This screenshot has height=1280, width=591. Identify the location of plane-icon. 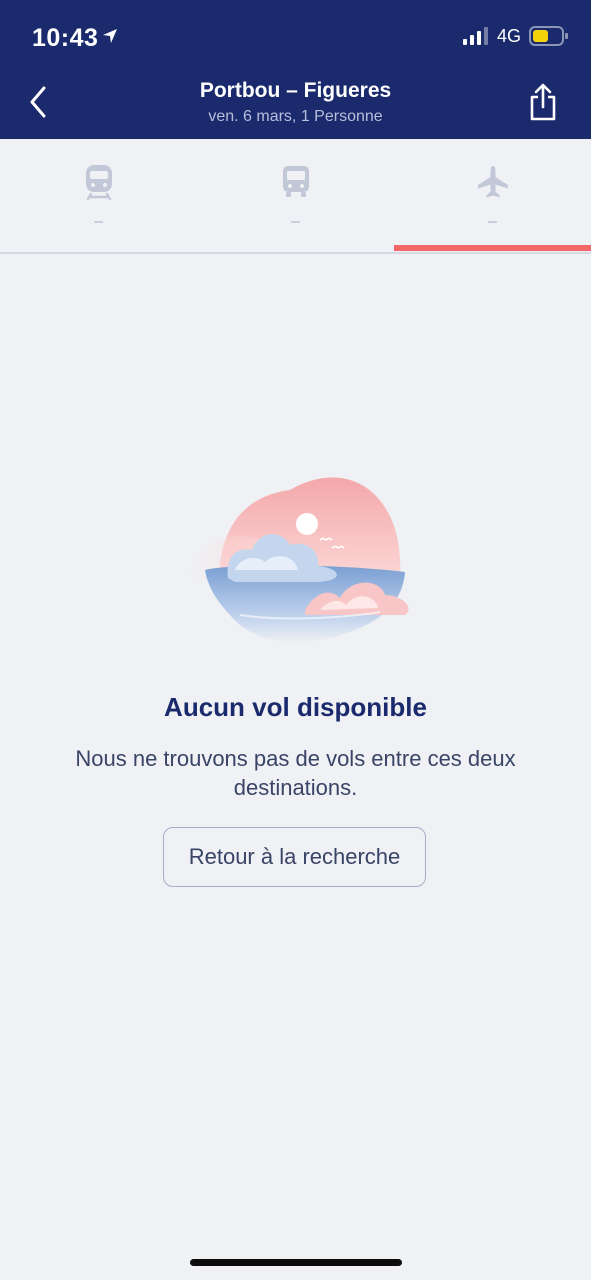
(493, 182).